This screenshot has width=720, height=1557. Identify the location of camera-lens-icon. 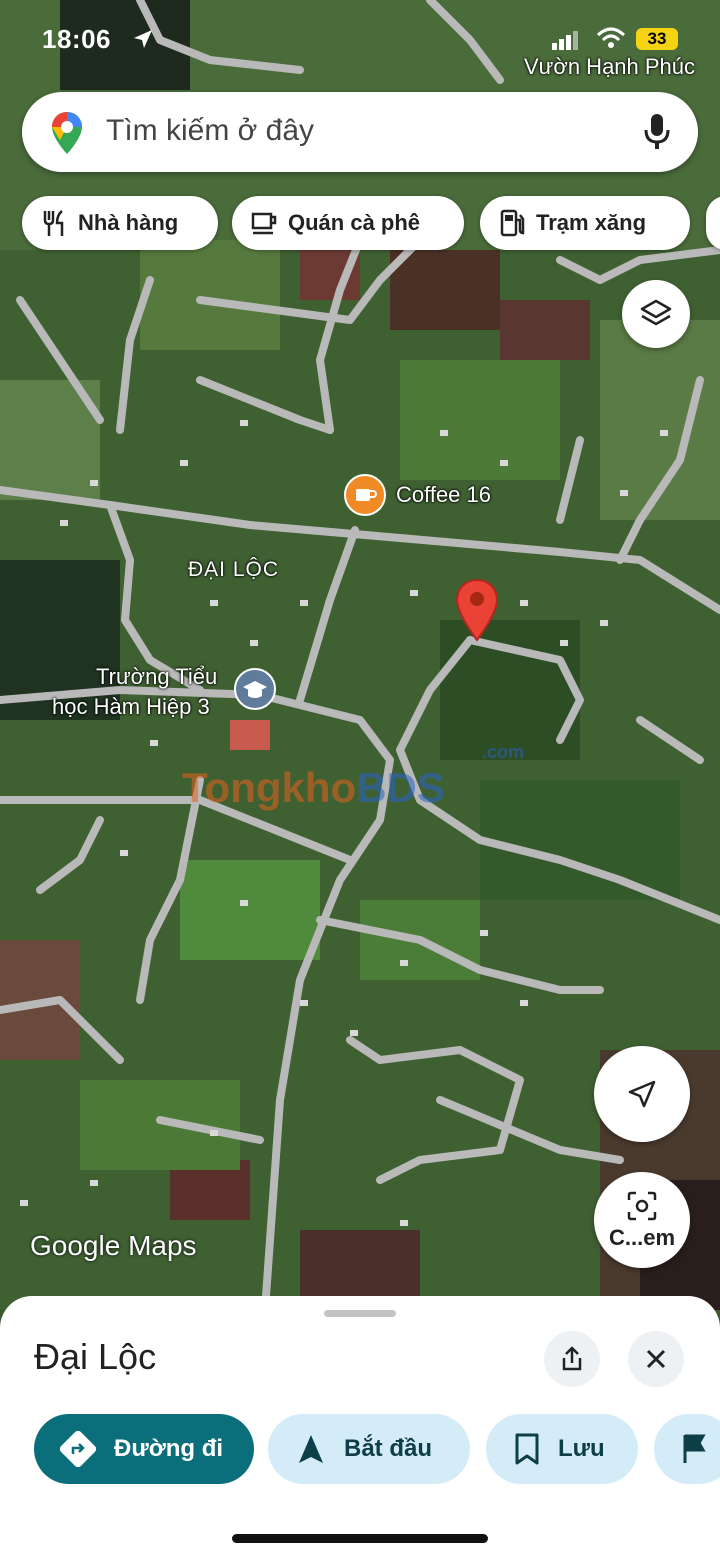
(642, 1206).